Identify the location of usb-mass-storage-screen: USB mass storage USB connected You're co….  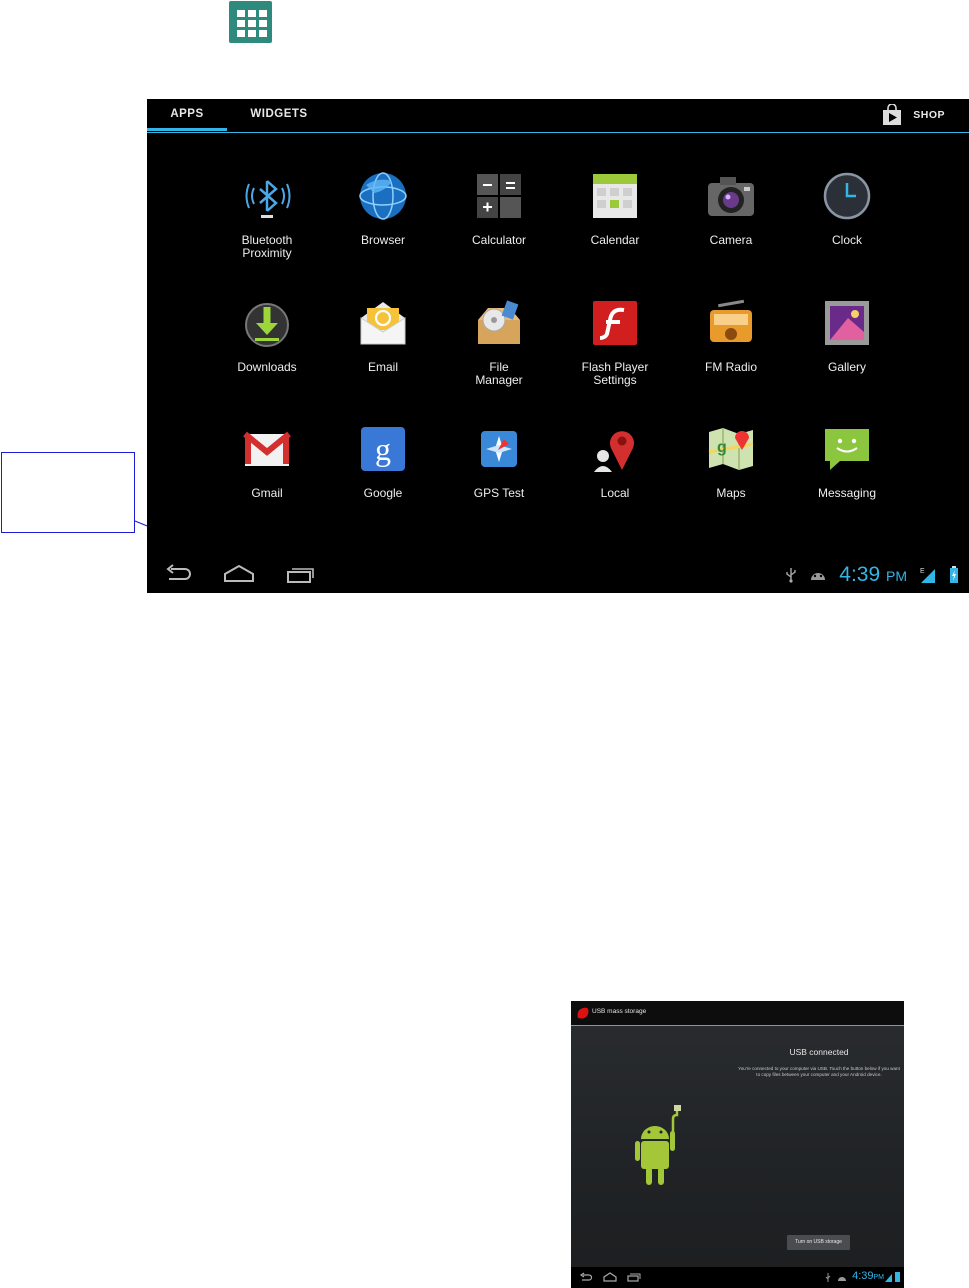
(737, 1144).